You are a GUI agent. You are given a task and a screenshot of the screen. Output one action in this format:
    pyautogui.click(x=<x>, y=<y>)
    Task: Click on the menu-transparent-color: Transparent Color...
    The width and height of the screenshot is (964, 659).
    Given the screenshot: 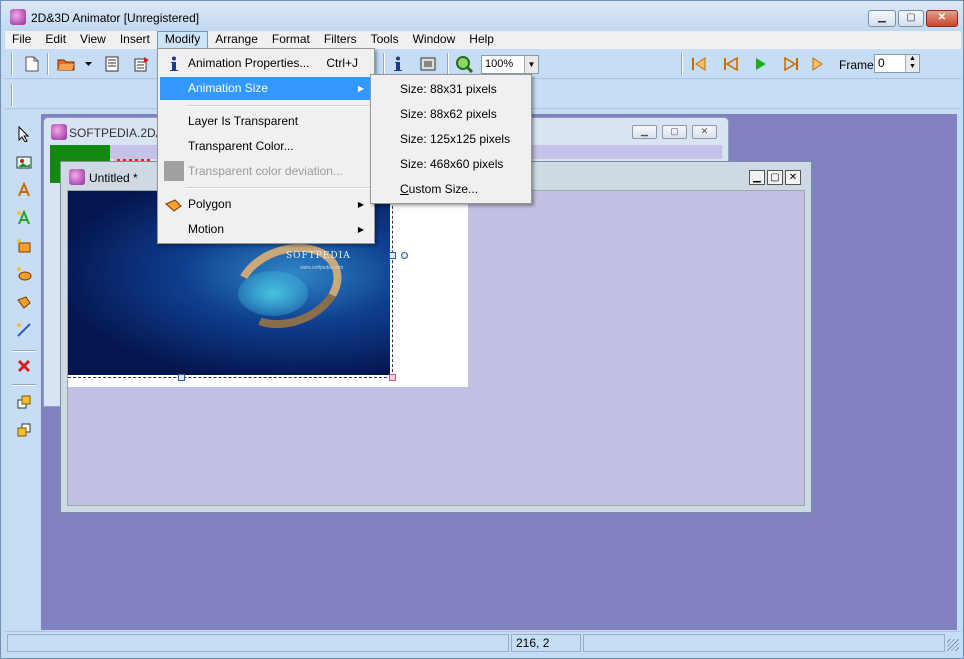 What is the action you would take?
    pyautogui.click(x=266, y=146)
    